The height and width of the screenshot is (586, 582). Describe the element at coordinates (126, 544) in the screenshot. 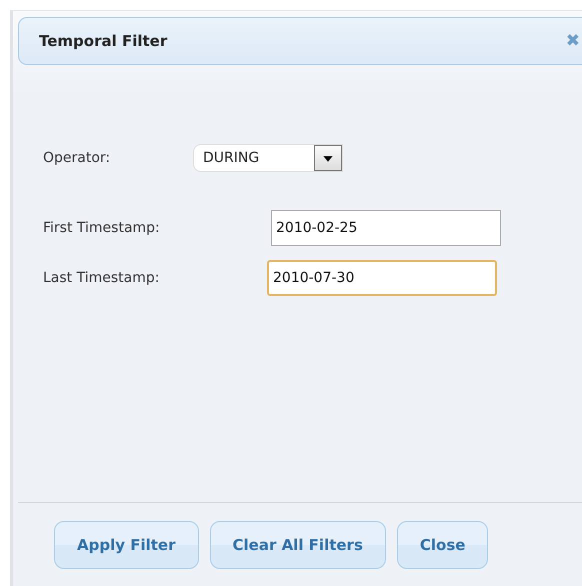

I see `dialog-button: Apply Filter` at that location.